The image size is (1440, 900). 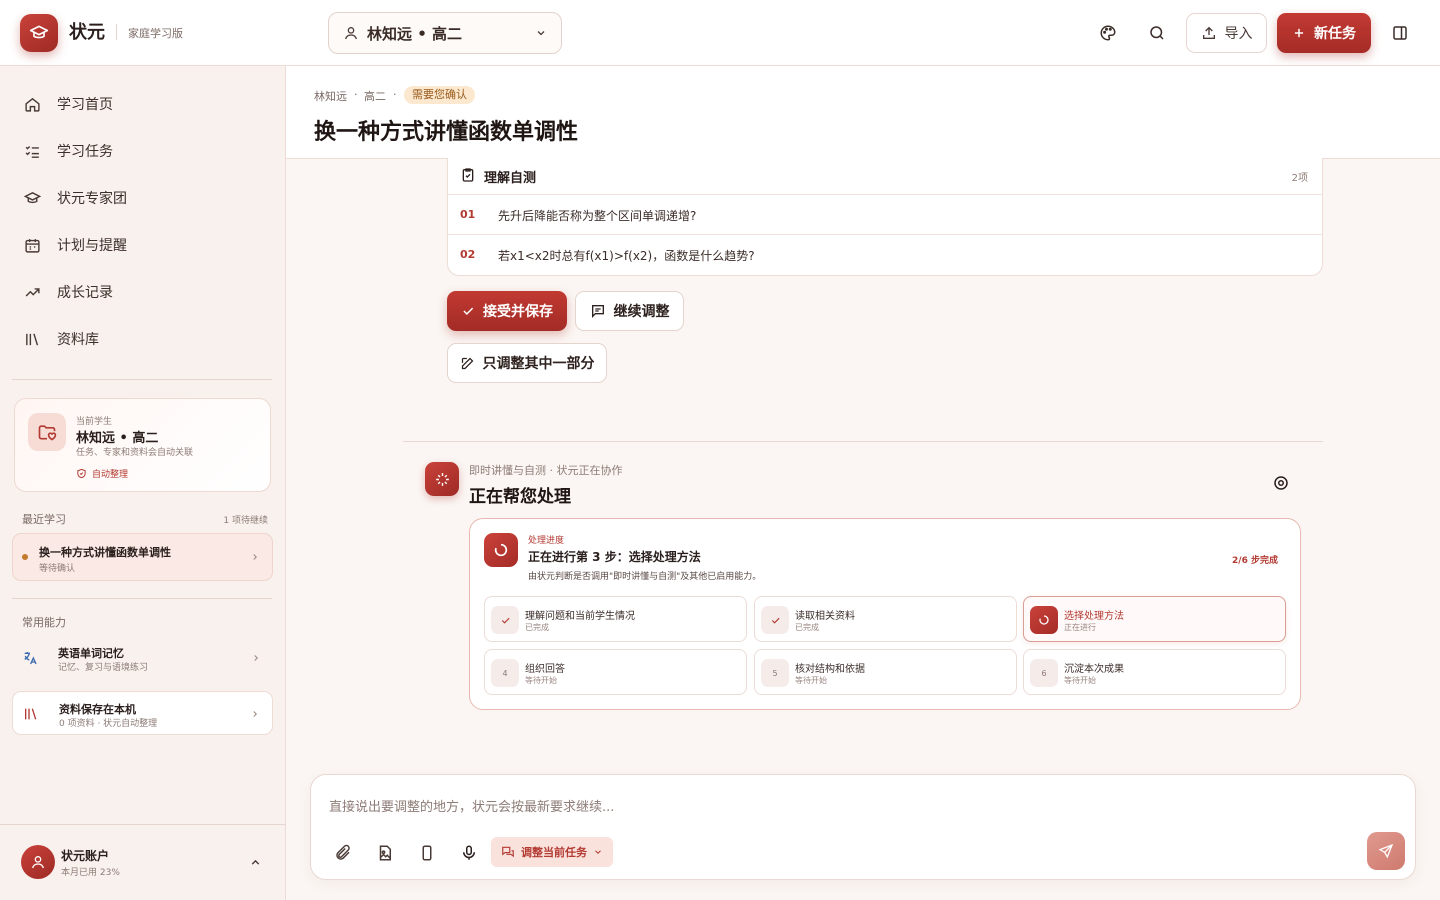 What do you see at coordinates (30, 658) in the screenshot?
I see `translate-icon` at bounding box center [30, 658].